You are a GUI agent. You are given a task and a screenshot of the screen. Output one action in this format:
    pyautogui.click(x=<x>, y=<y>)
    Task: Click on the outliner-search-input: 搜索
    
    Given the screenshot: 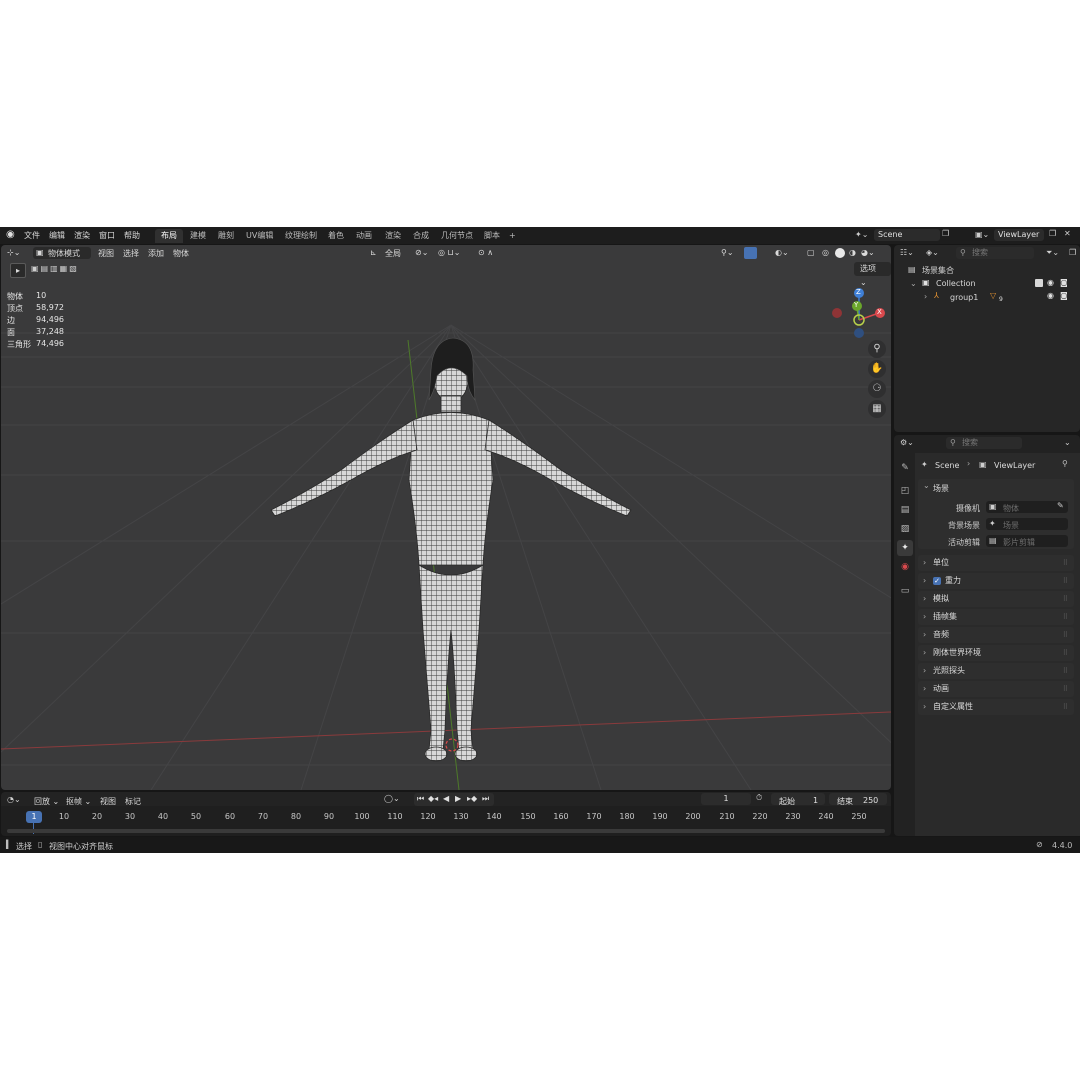 What is the action you would take?
    pyautogui.click(x=995, y=253)
    